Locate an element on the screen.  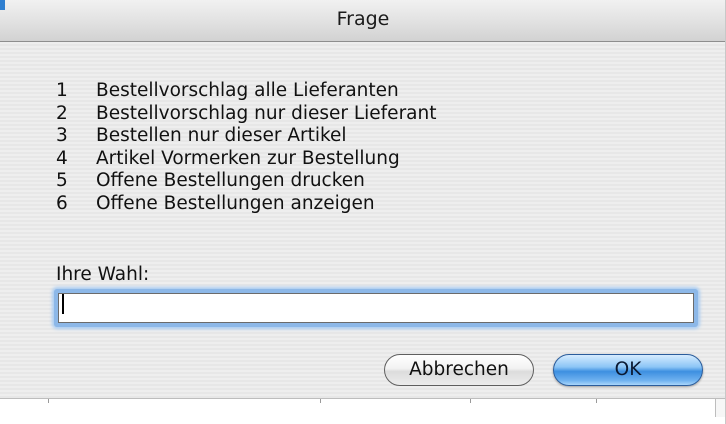
title-bar: Frage is located at coordinates (362, 21).